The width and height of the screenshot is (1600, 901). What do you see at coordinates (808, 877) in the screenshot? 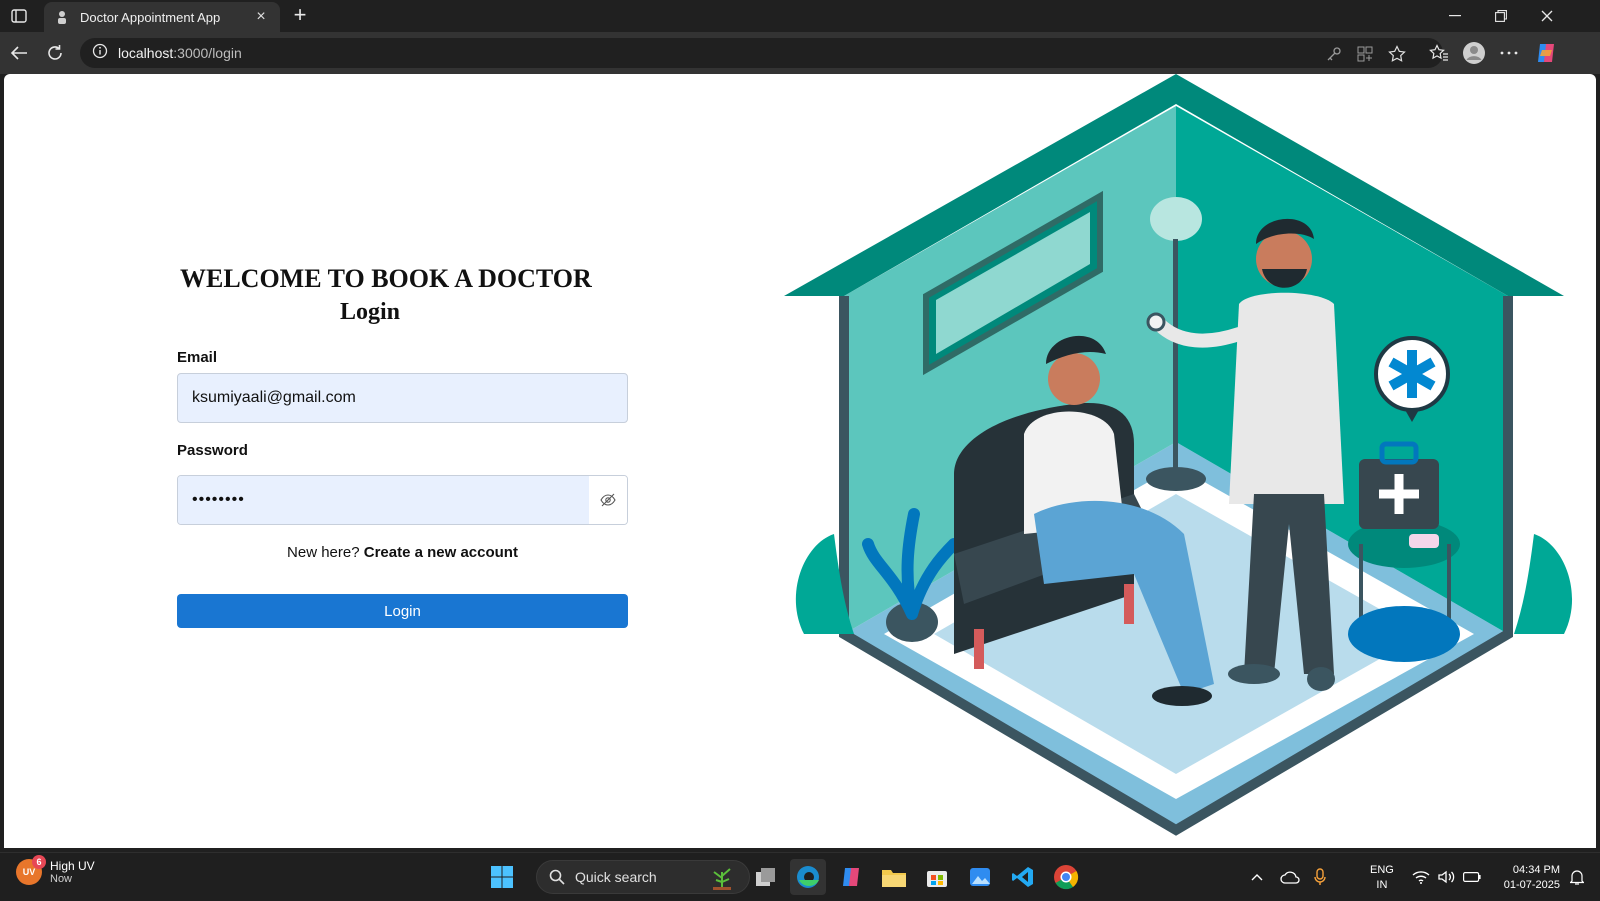
I see `edge-browser-icon` at bounding box center [808, 877].